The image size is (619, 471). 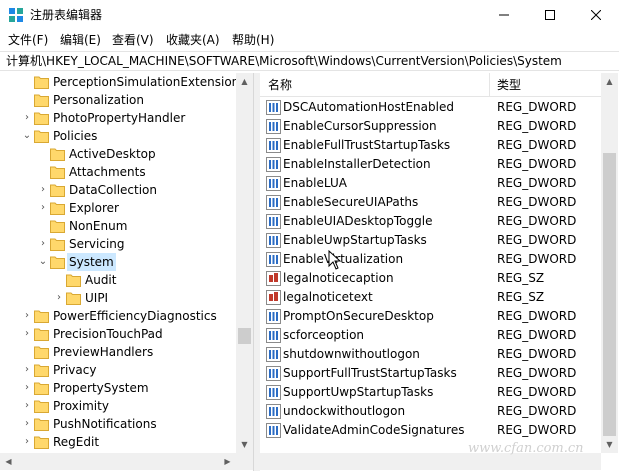 What do you see at coordinates (430, 354) in the screenshot?
I see `list-item: shutdownwithoutlogon REG_DWORD` at bounding box center [430, 354].